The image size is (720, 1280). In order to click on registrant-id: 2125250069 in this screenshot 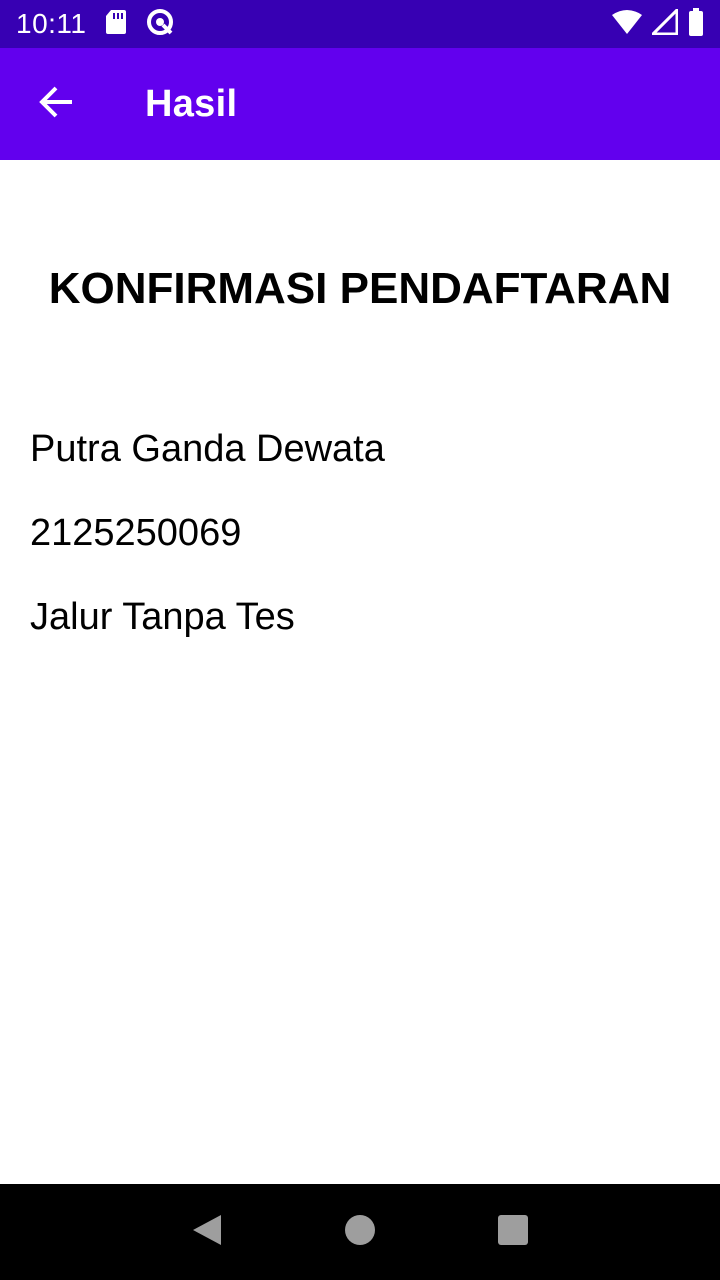, I will do `click(136, 533)`.